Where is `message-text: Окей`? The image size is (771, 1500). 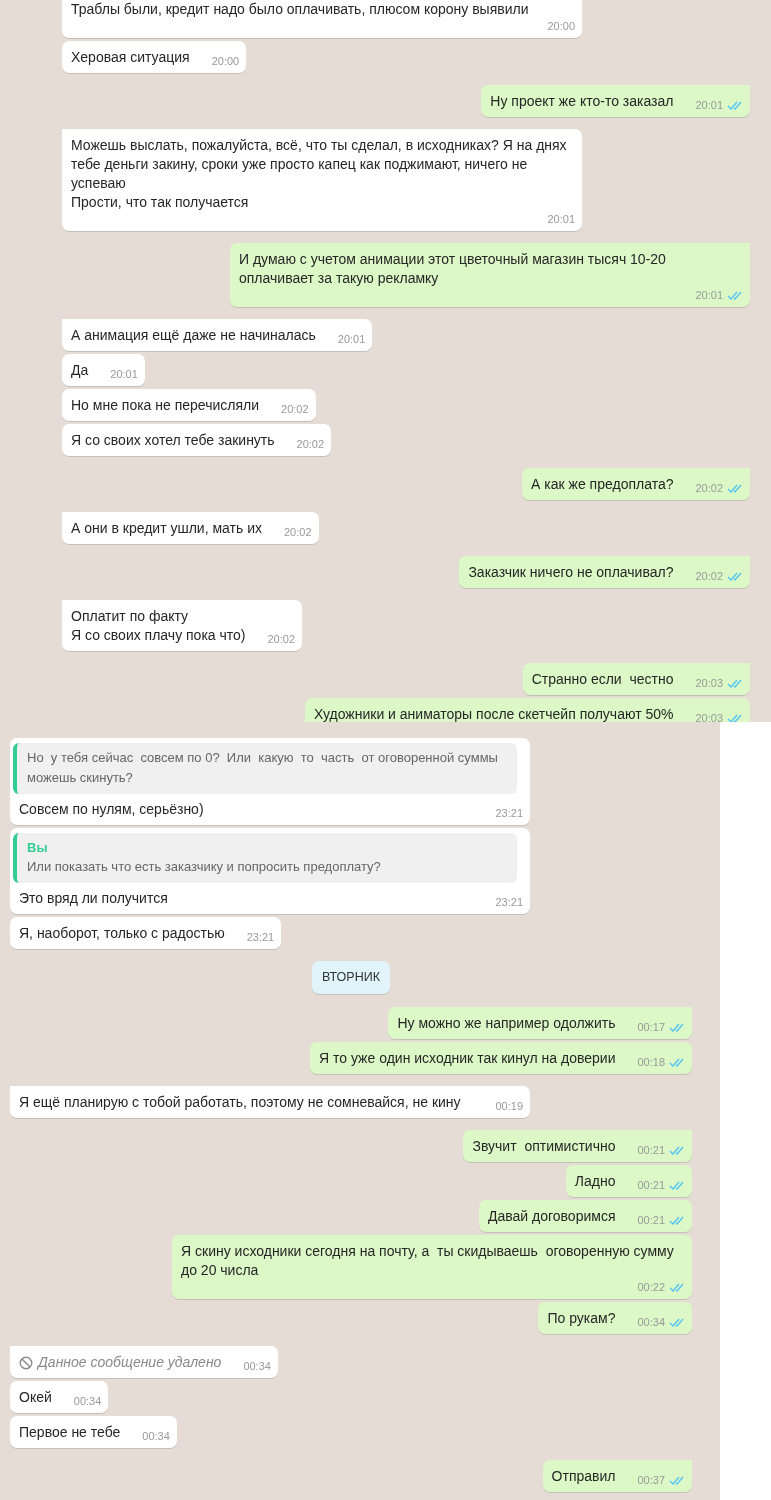
message-text: Окей is located at coordinates (35, 1397).